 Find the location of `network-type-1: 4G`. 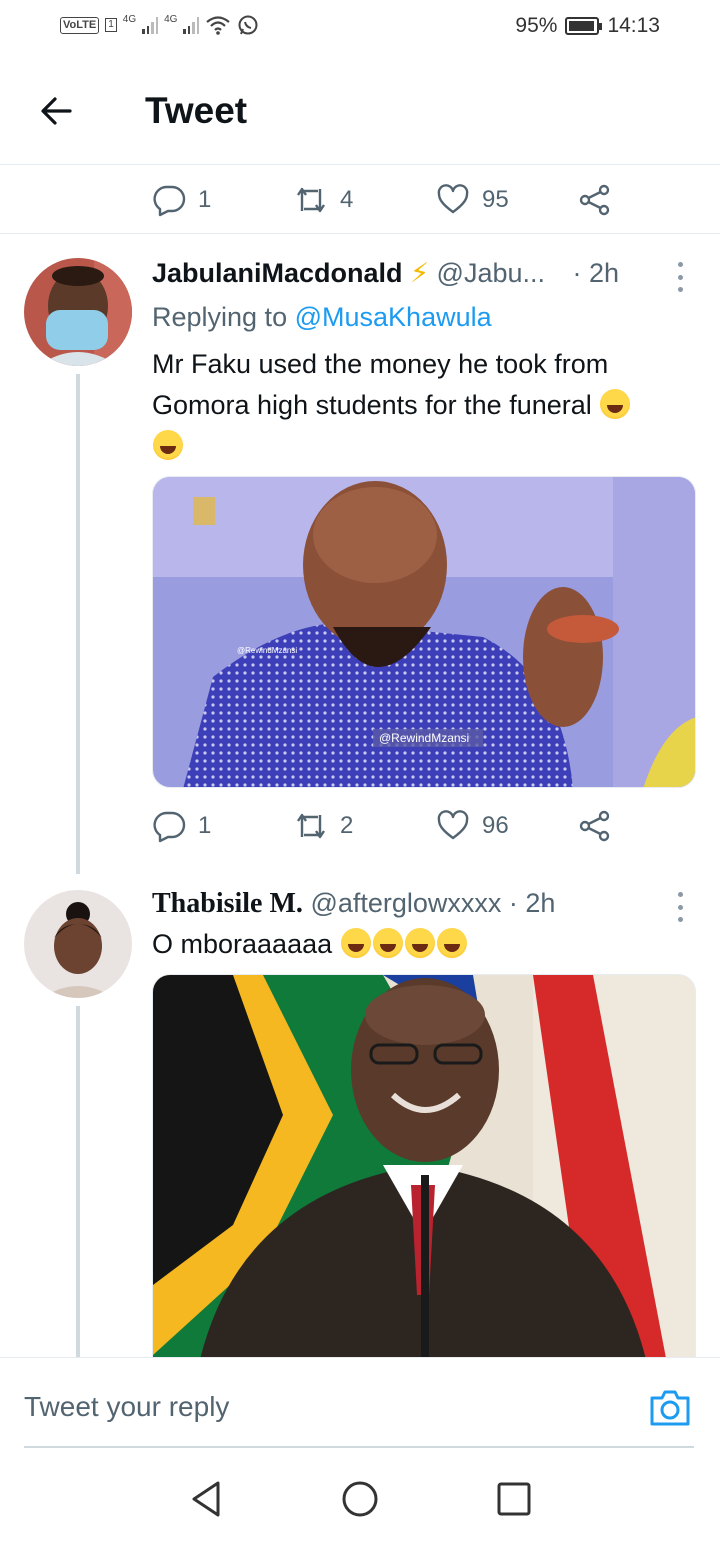

network-type-1: 4G is located at coordinates (129, 19).